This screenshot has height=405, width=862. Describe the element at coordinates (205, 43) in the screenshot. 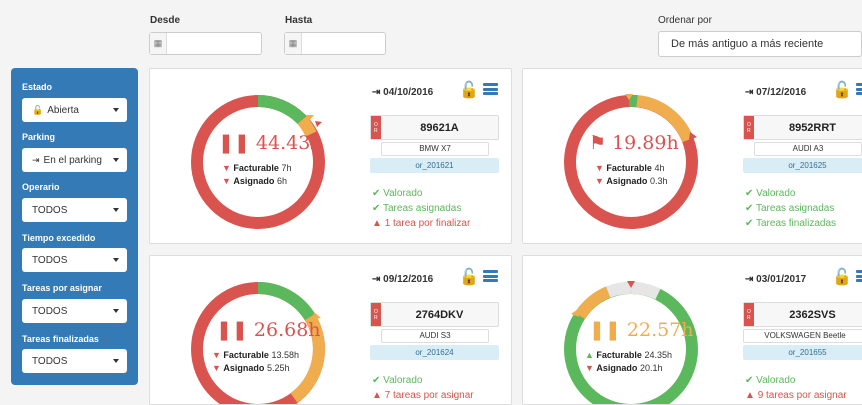

I see `desde-date-input: ▦` at that location.